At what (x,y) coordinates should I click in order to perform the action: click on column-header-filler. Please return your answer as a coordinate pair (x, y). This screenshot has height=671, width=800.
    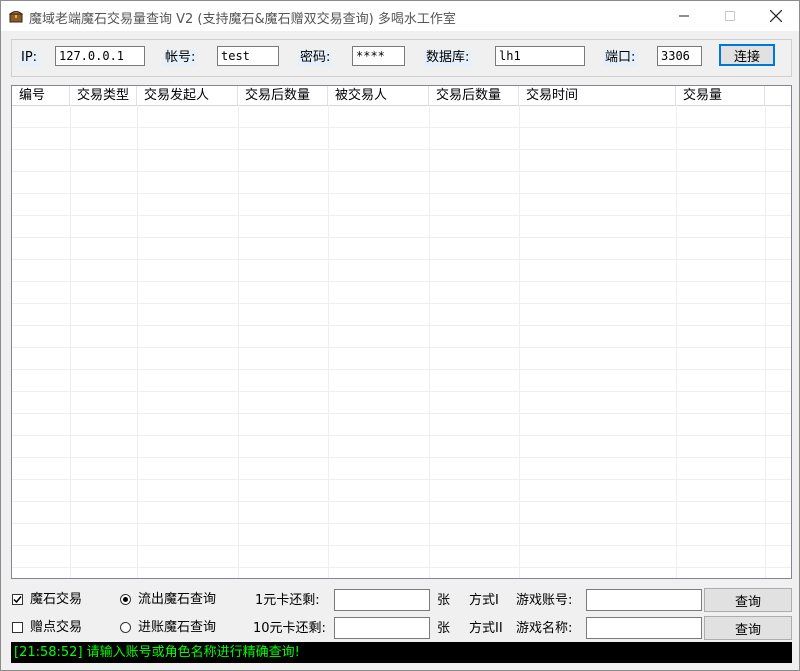
    Looking at the image, I should click on (778, 95).